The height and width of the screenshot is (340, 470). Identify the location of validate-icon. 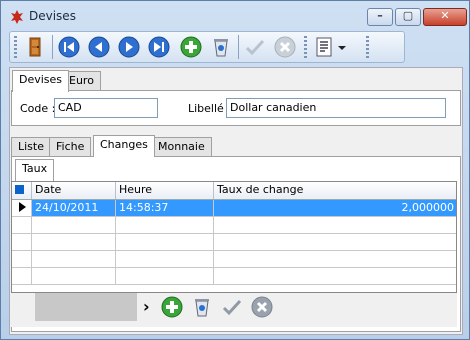
(255, 47).